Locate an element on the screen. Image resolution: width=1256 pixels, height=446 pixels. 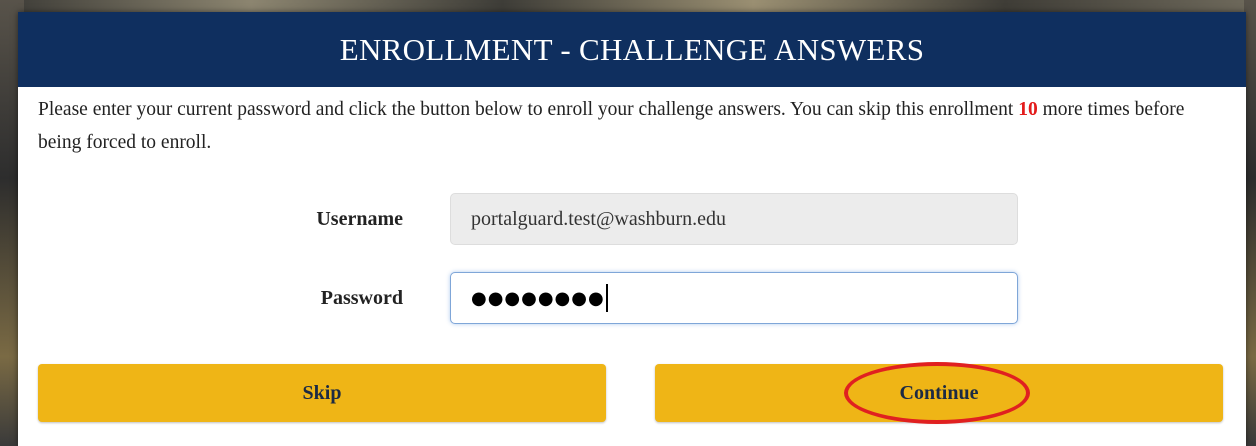
password-row: Password ●●●●●●●● is located at coordinates (632, 298).